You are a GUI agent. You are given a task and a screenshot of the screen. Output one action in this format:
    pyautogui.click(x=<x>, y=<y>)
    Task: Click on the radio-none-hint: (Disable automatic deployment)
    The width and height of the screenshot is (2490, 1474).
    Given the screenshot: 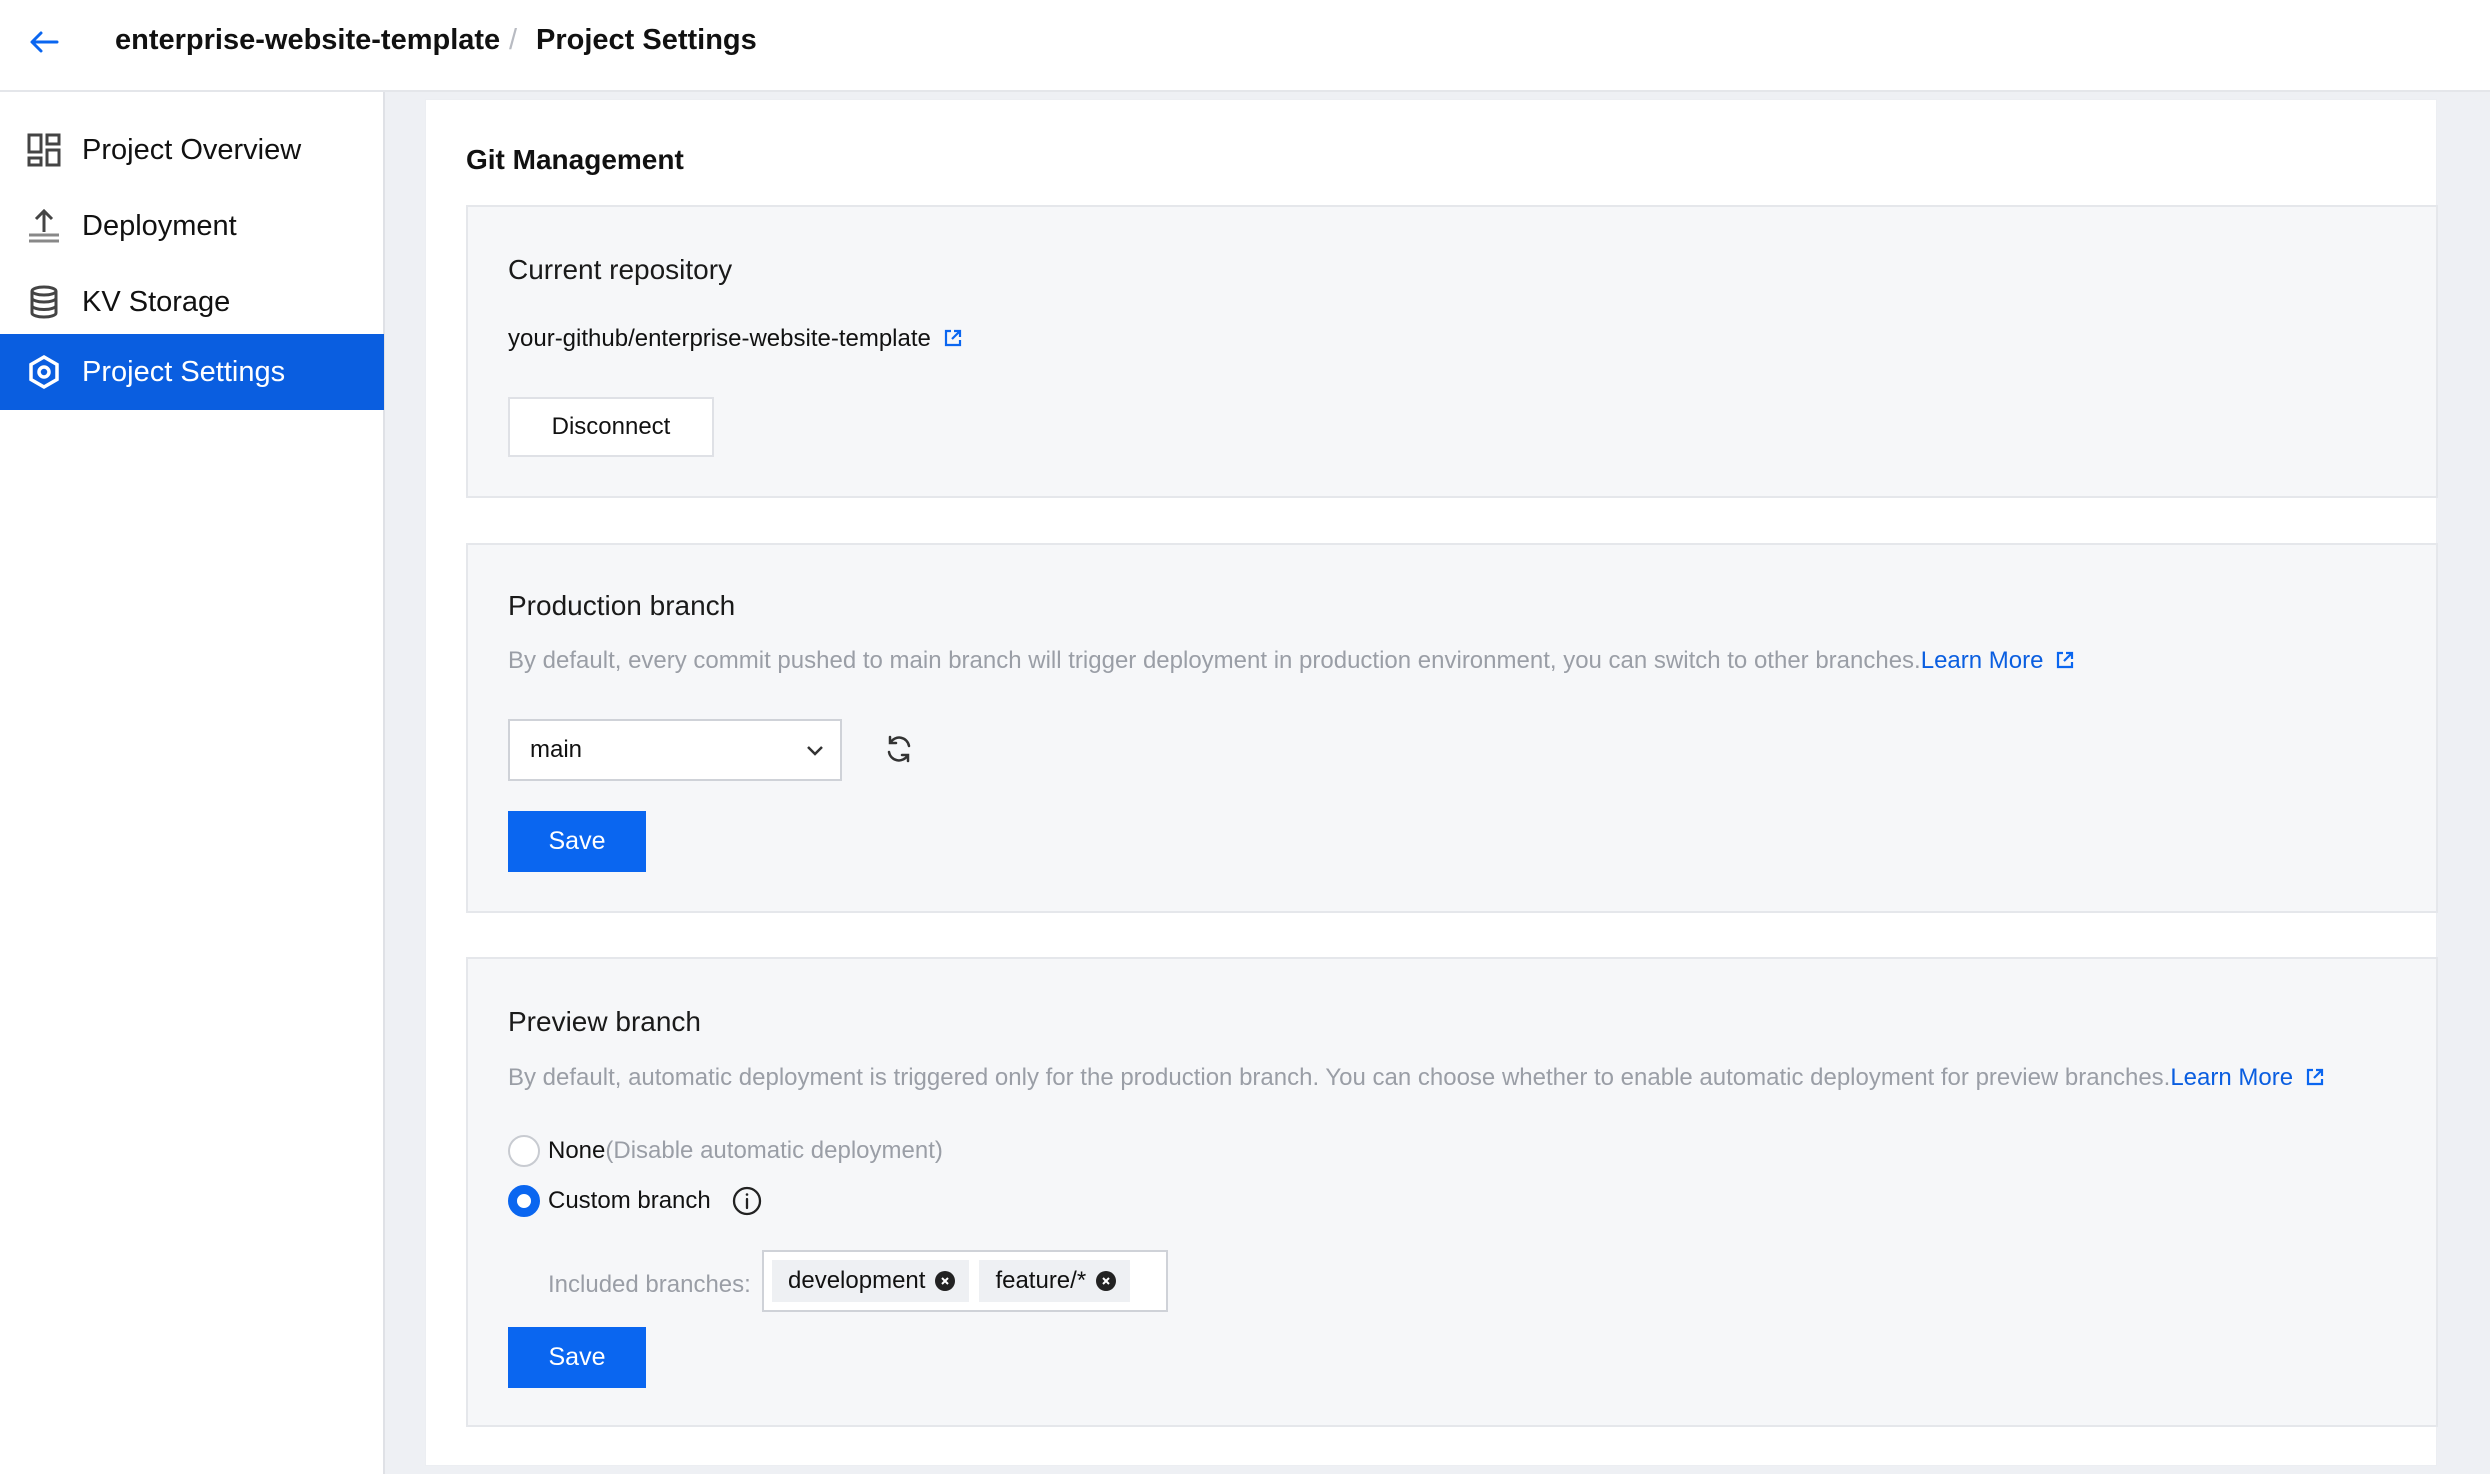 What is the action you would take?
    pyautogui.click(x=774, y=1150)
    